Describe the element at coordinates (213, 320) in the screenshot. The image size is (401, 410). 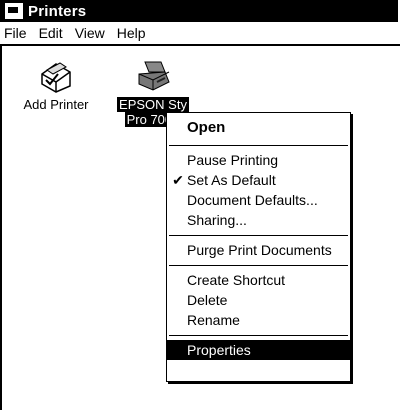
I see `menu-item-rename-label: Rename` at that location.